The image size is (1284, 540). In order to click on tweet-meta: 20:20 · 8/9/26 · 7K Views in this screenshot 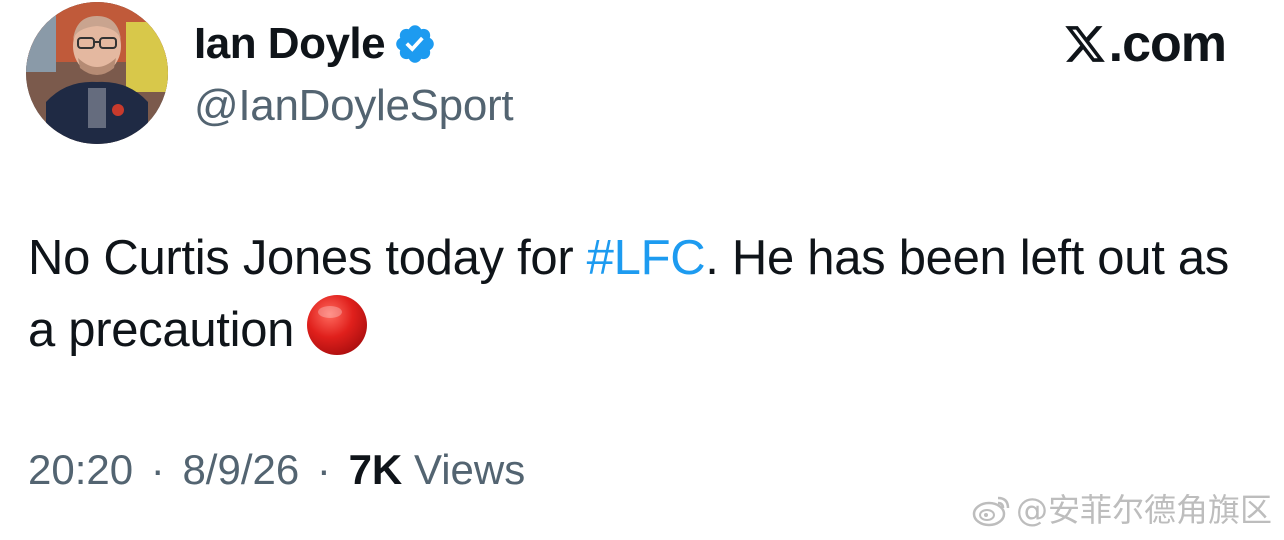, I will do `click(276, 470)`.